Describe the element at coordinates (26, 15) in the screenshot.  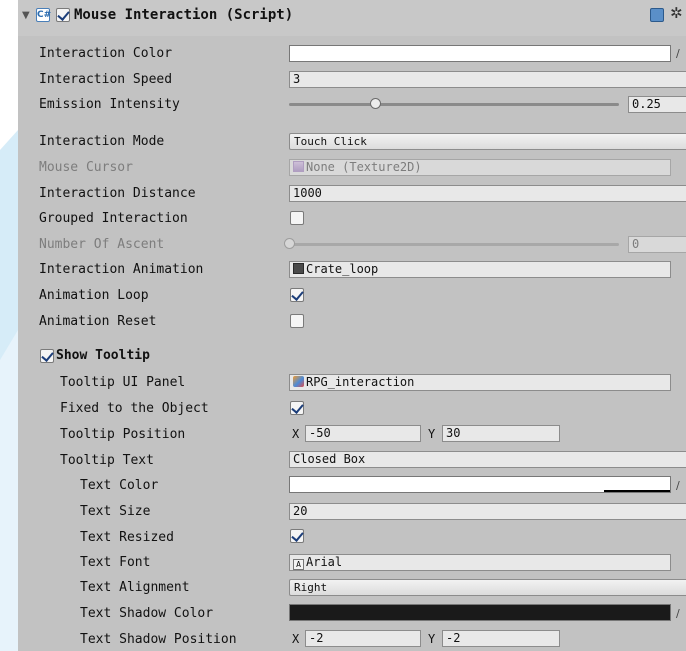
I see `foldout-arrow-icon: ▼` at that location.